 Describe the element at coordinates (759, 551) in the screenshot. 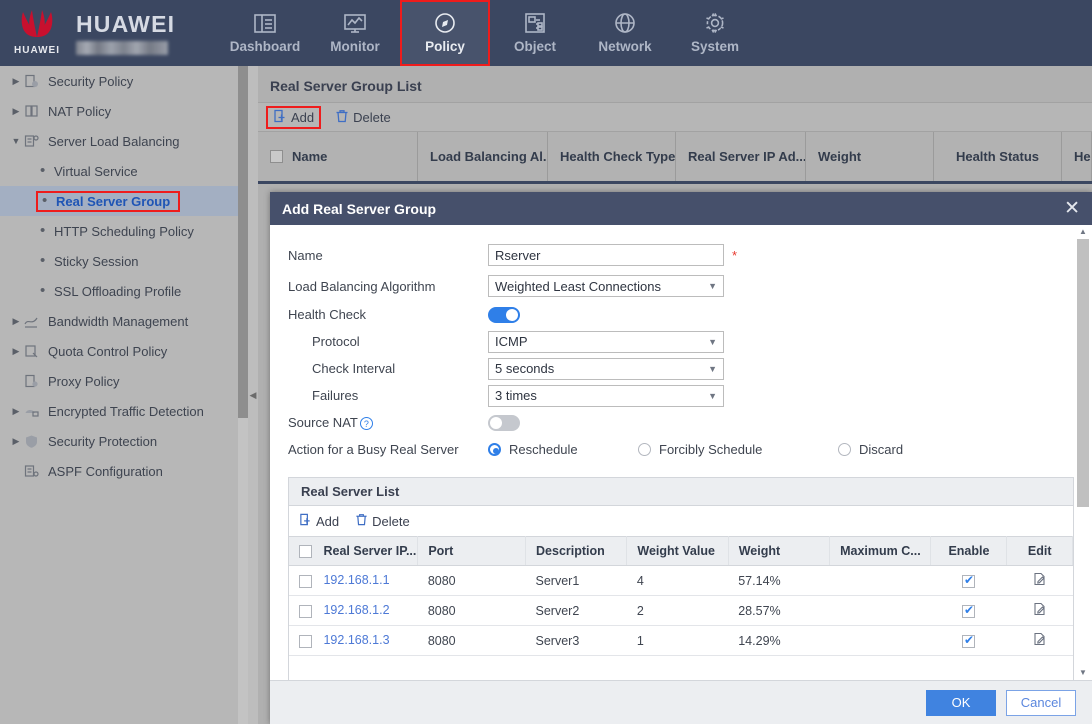

I see `column-label: Weight` at that location.